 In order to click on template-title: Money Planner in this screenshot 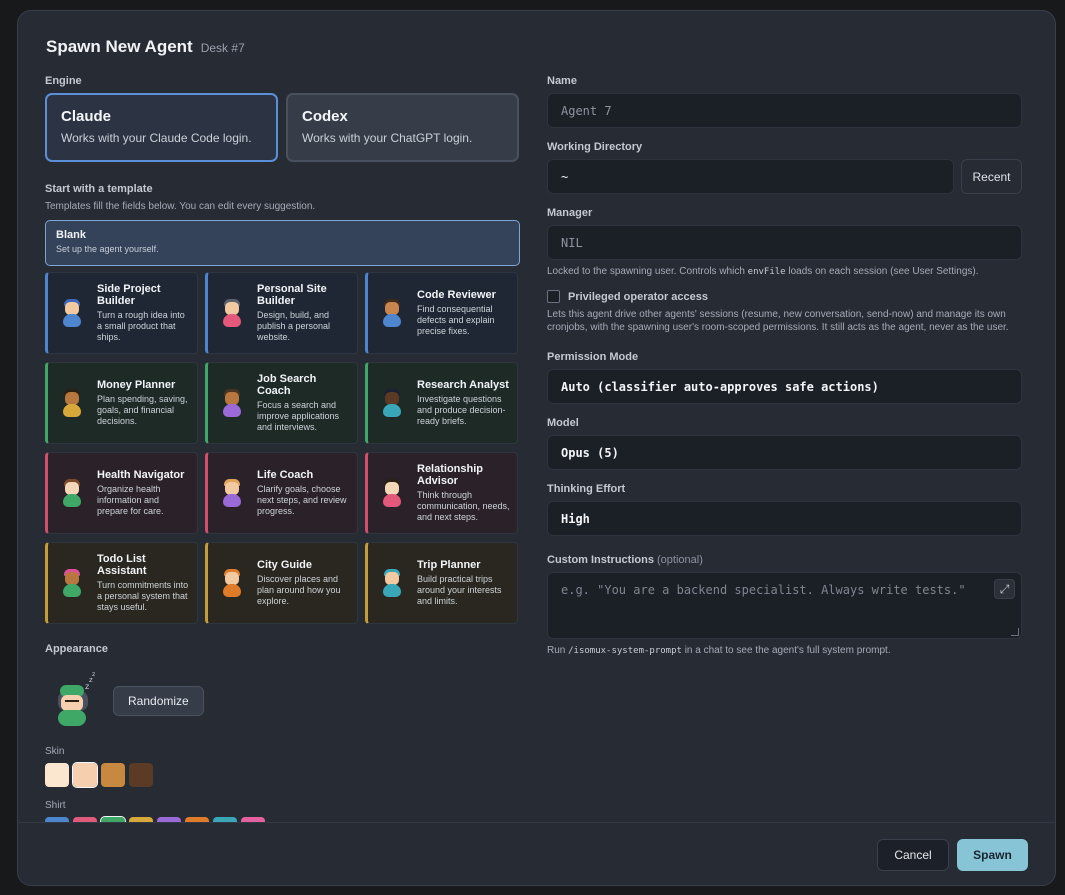, I will do `click(136, 385)`.